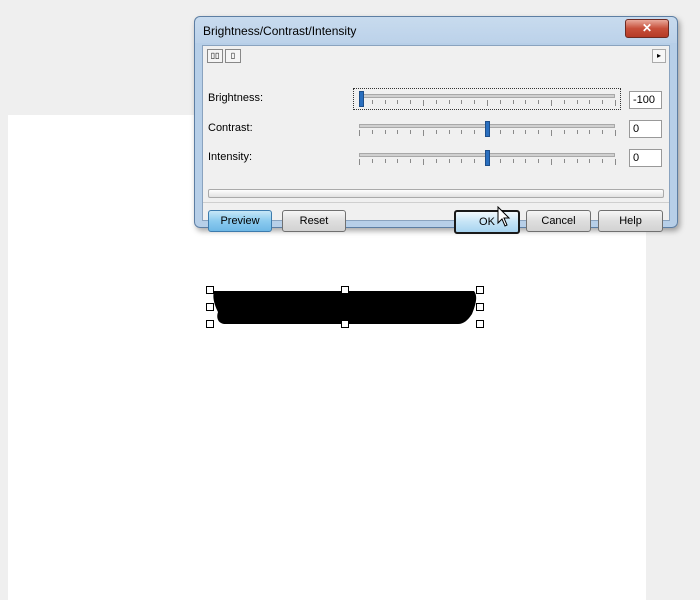  I want to click on resize-handle-bottom-center, so click(345, 324).